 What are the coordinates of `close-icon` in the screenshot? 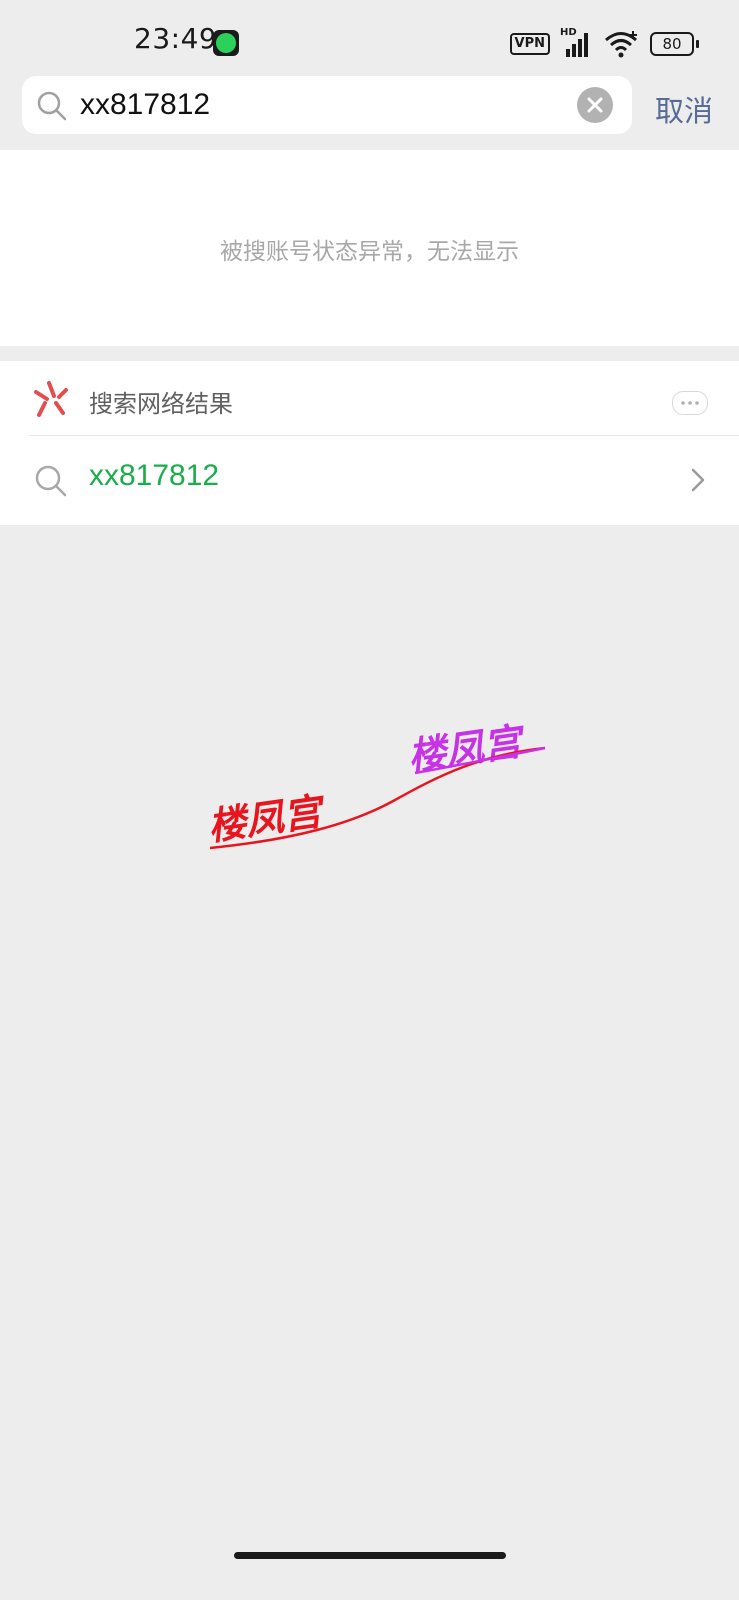 It's located at (595, 105).